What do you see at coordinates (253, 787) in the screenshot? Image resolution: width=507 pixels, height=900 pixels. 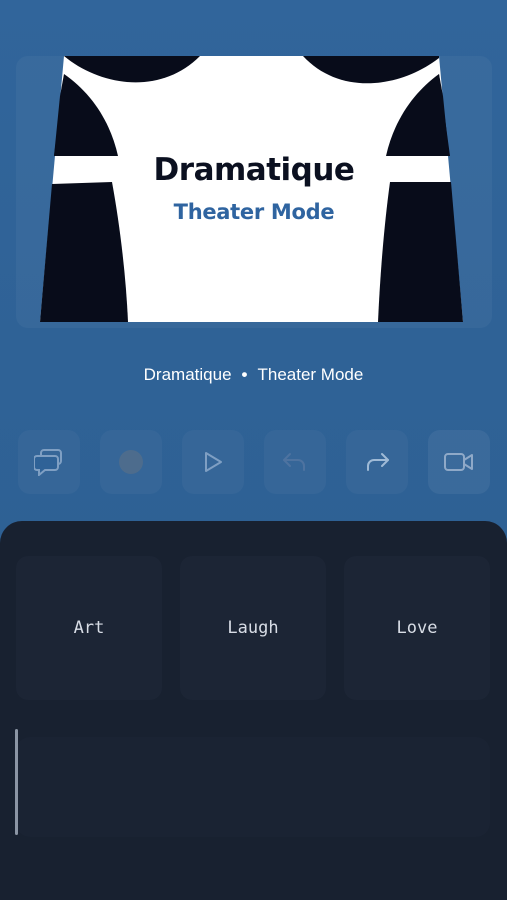 I see `text-input-area` at bounding box center [253, 787].